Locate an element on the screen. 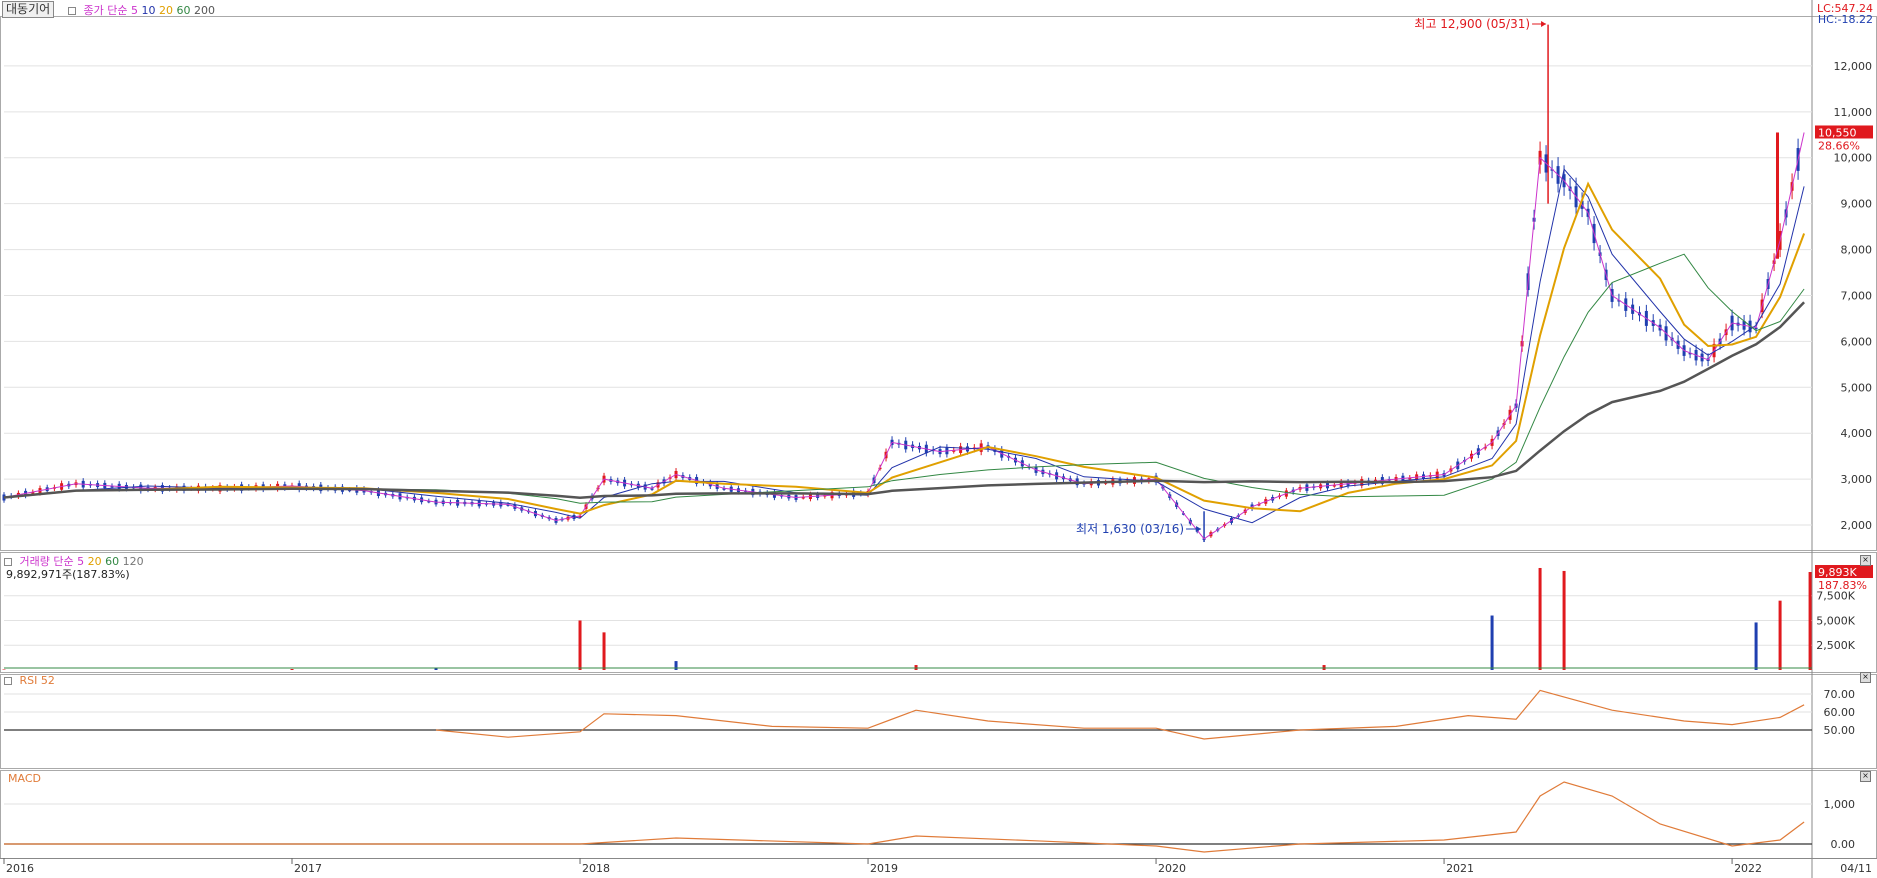 This screenshot has height=878, width=1877. price-y-tick: 11,000 is located at coordinates (1853, 112).